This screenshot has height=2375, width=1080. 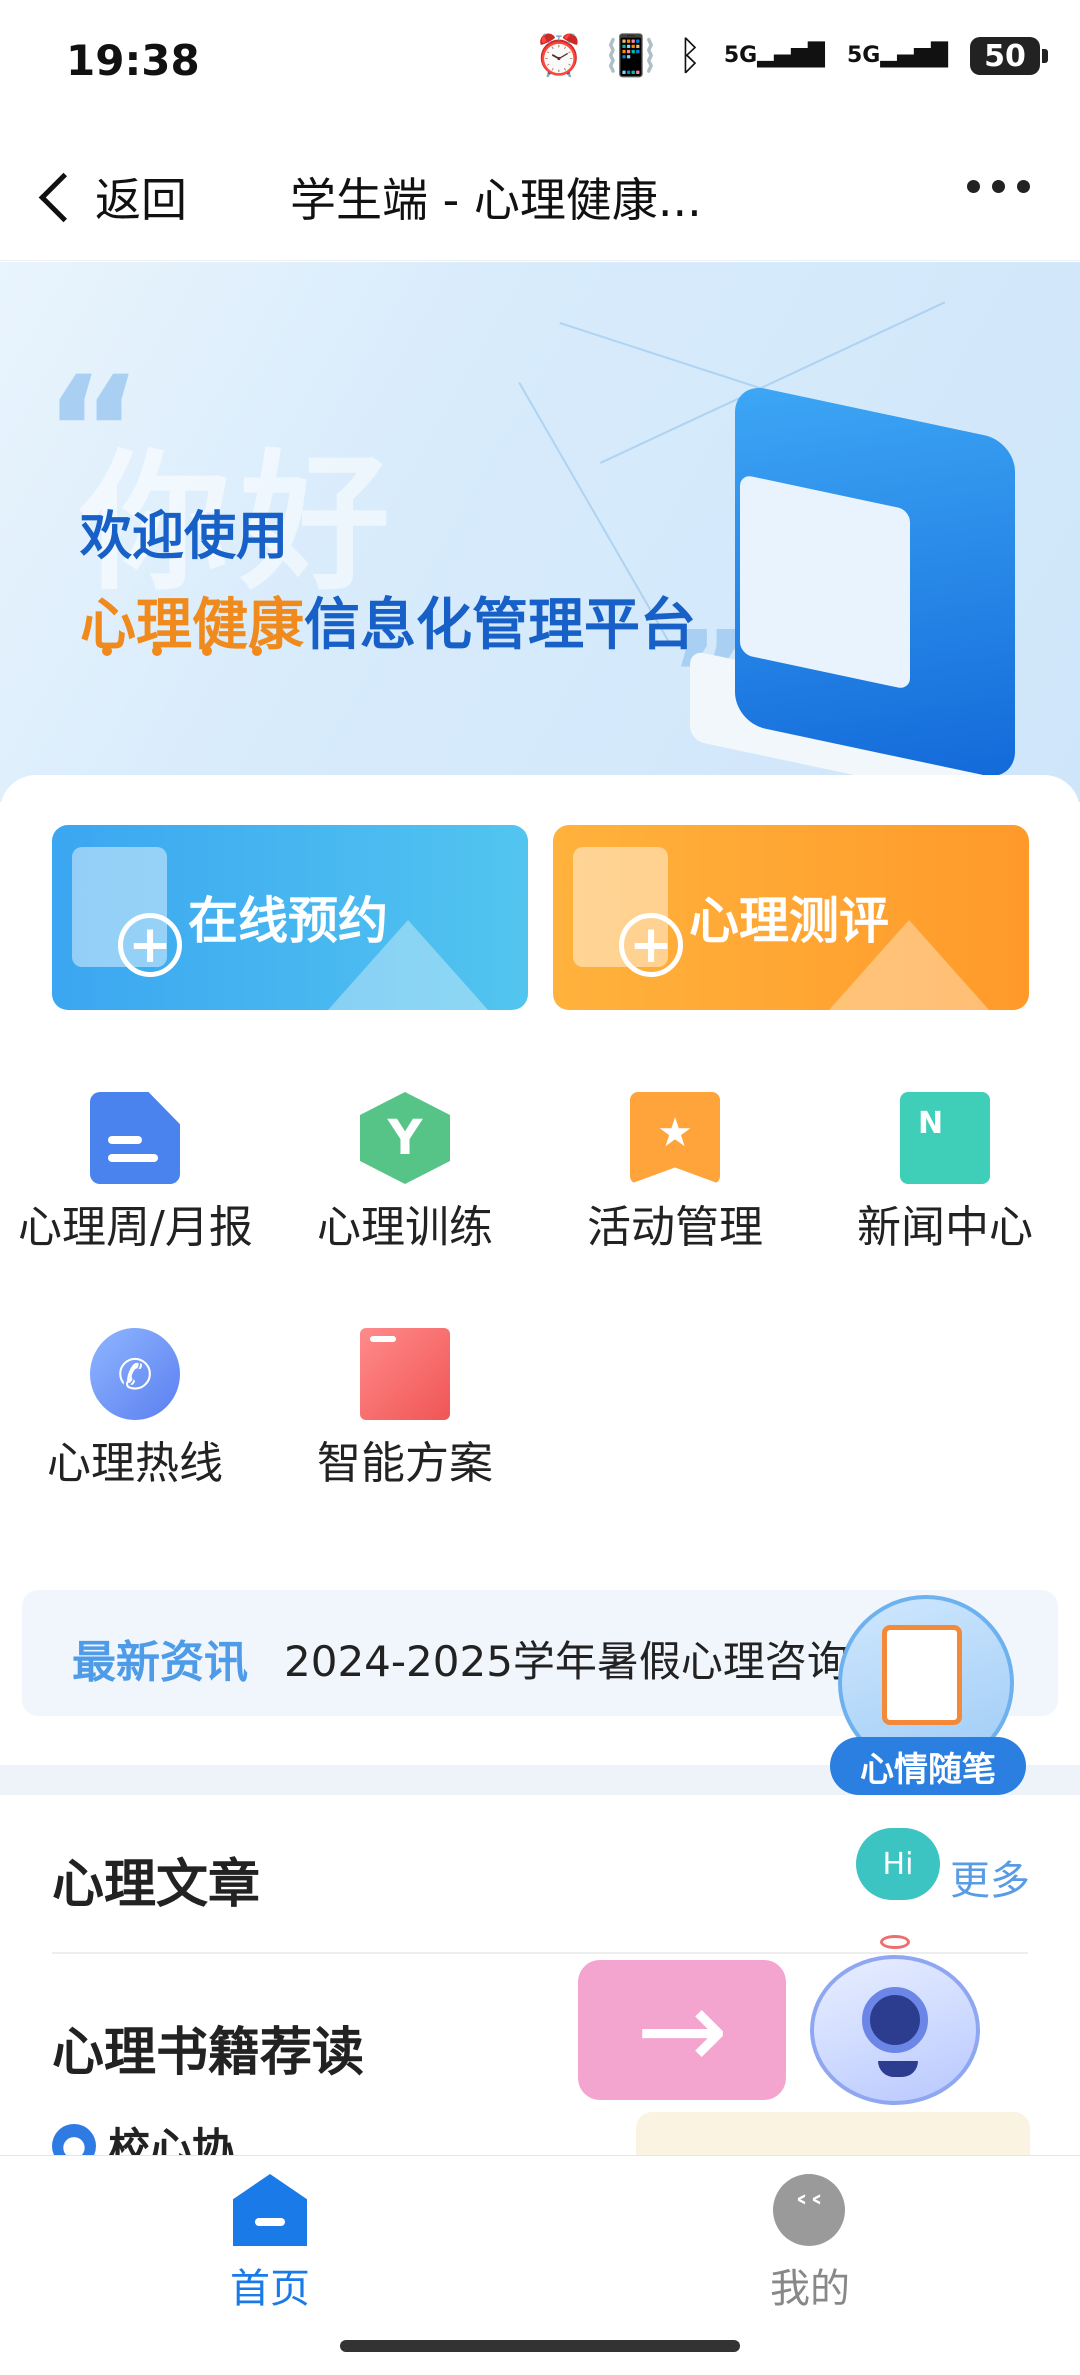 What do you see at coordinates (135, 1463) in the screenshot?
I see `service-label: 心理热线` at bounding box center [135, 1463].